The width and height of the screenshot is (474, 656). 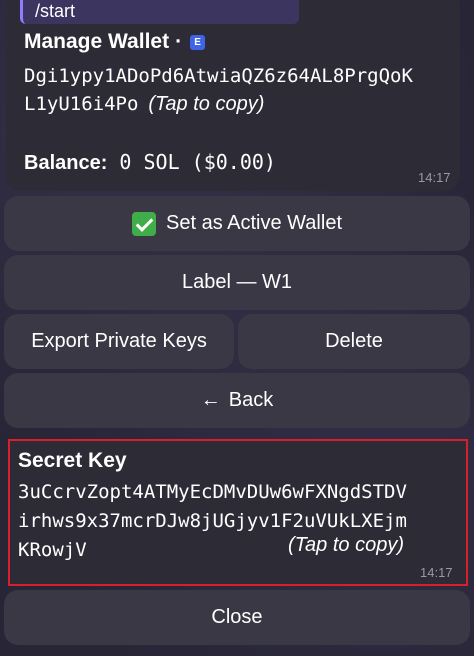 What do you see at coordinates (198, 42) in the screenshot?
I see `e-badge-icon: E` at bounding box center [198, 42].